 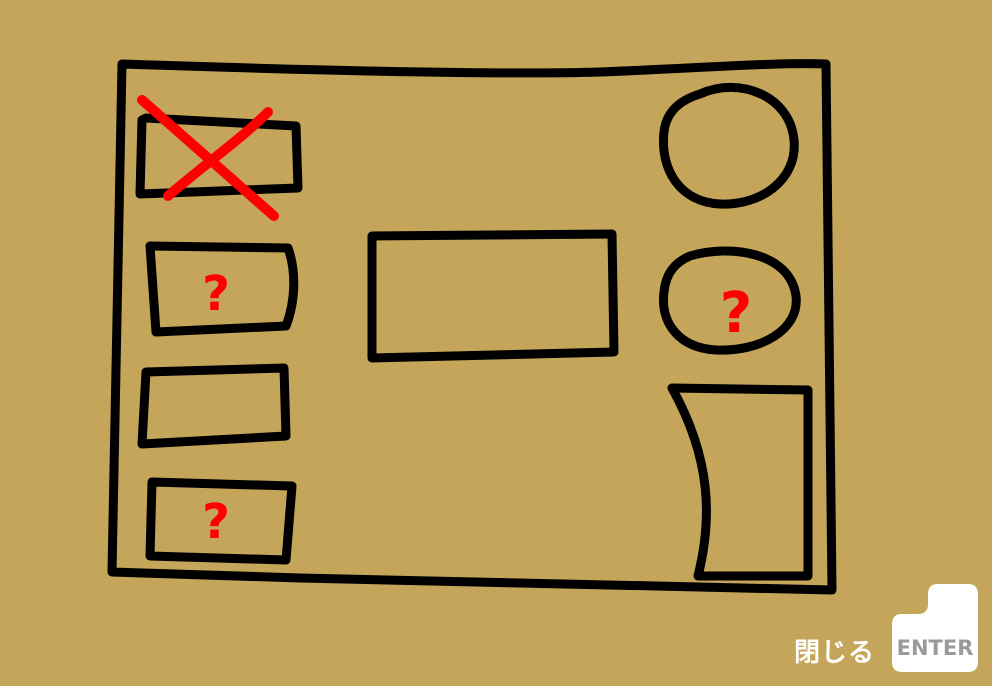 What do you see at coordinates (834, 650) in the screenshot?
I see `close-label: 閉じる` at bounding box center [834, 650].